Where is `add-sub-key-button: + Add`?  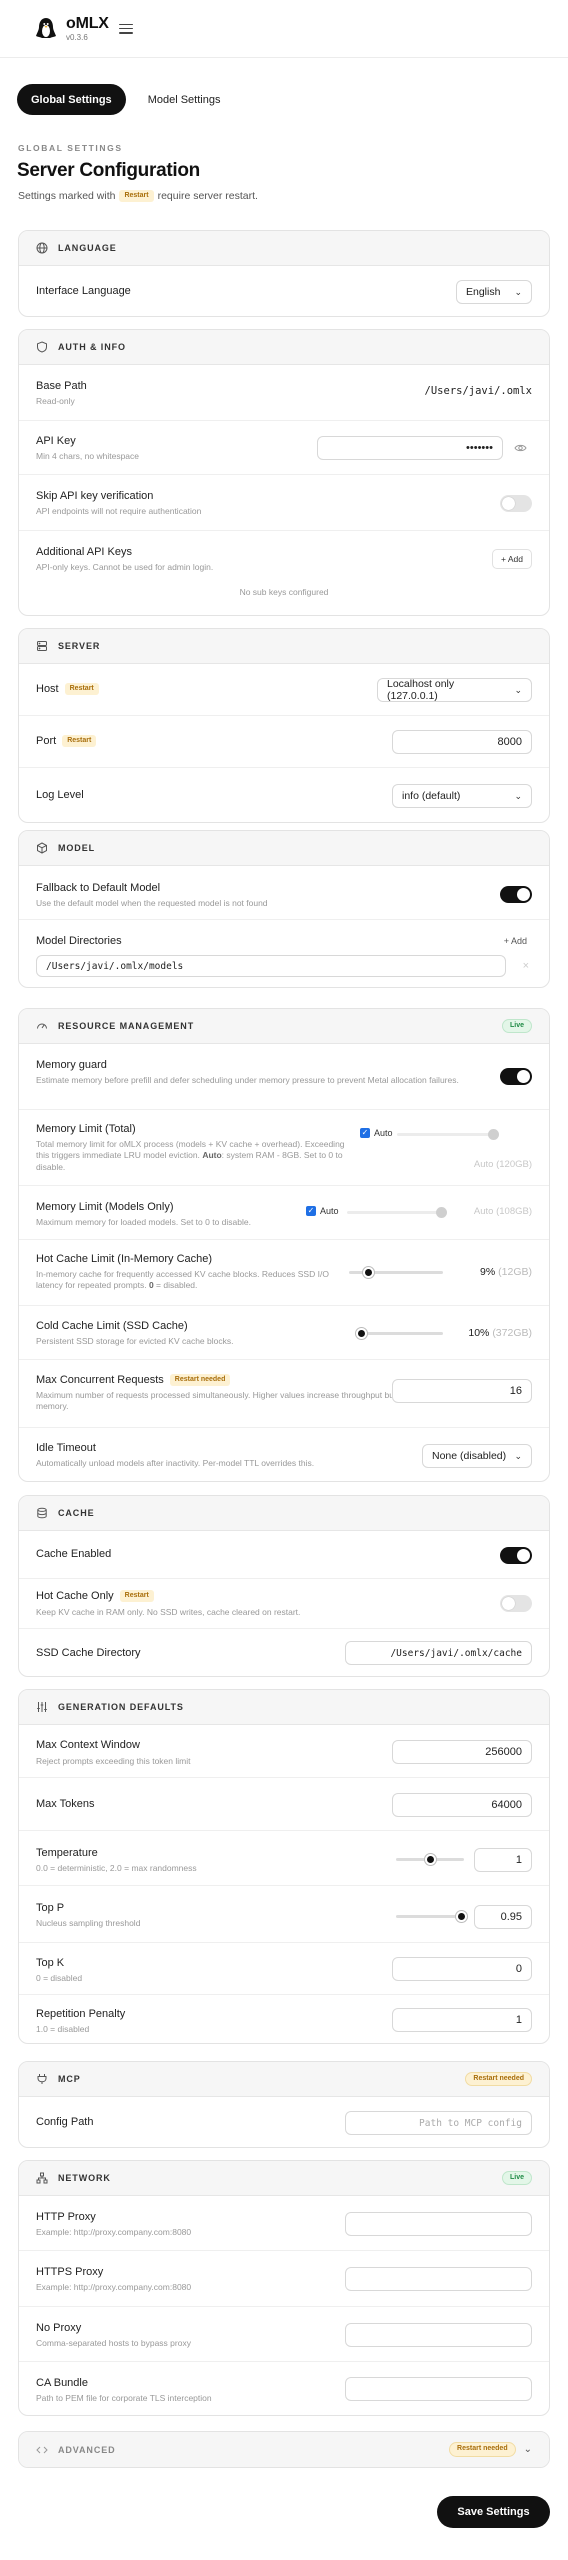
add-sub-key-button: + Add is located at coordinates (512, 559).